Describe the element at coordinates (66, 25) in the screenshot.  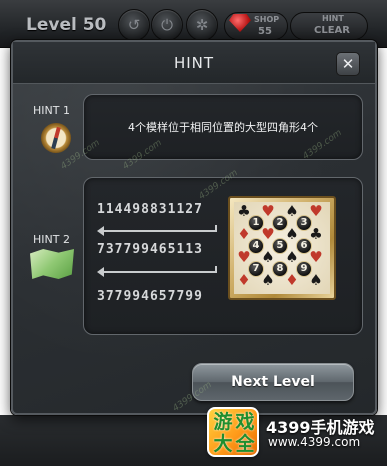
I see `level-indicator: Level 50` at that location.